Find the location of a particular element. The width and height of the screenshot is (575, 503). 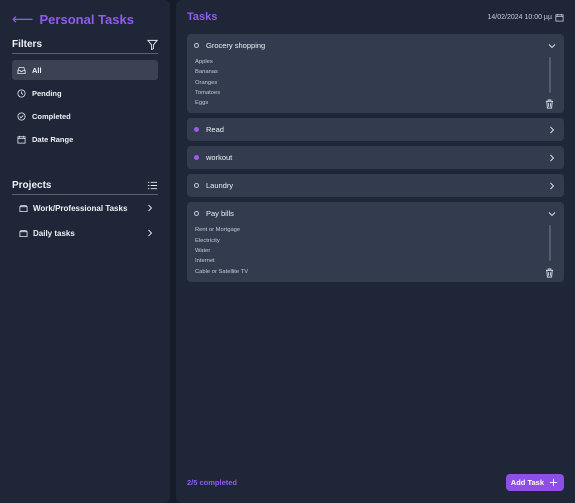

projects-title: Projects is located at coordinates (32, 185).